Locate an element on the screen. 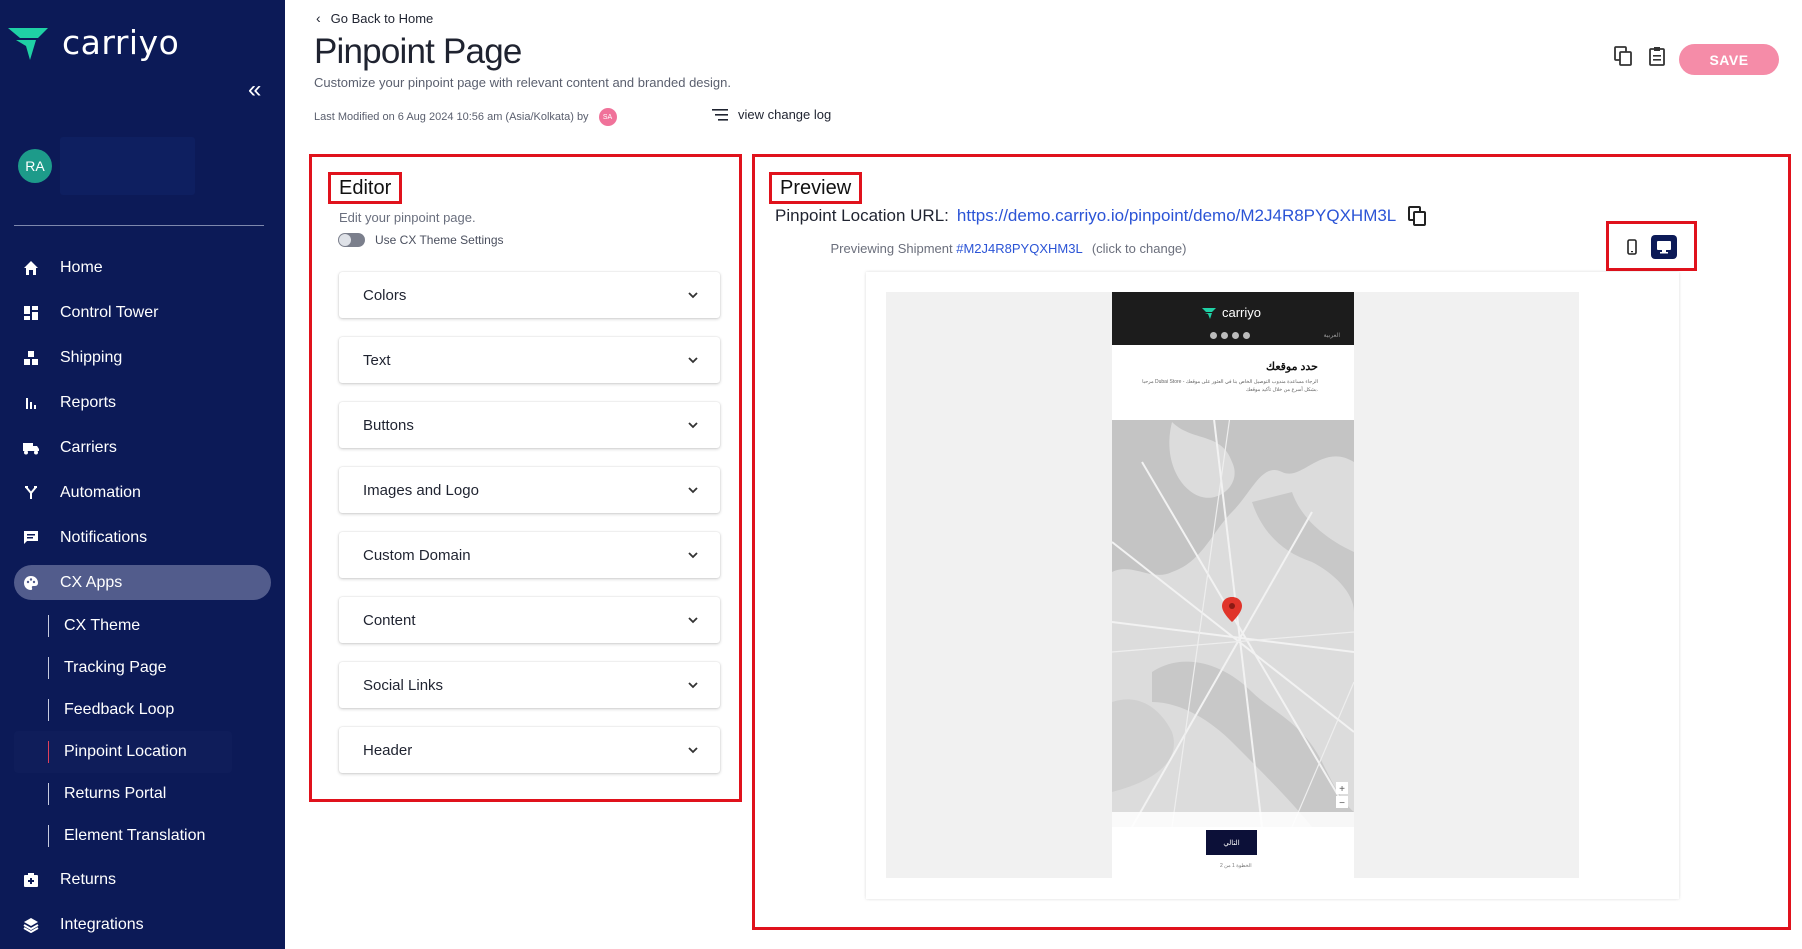 The width and height of the screenshot is (1802, 949). sidebar-item-label: Carriers is located at coordinates (88, 447).